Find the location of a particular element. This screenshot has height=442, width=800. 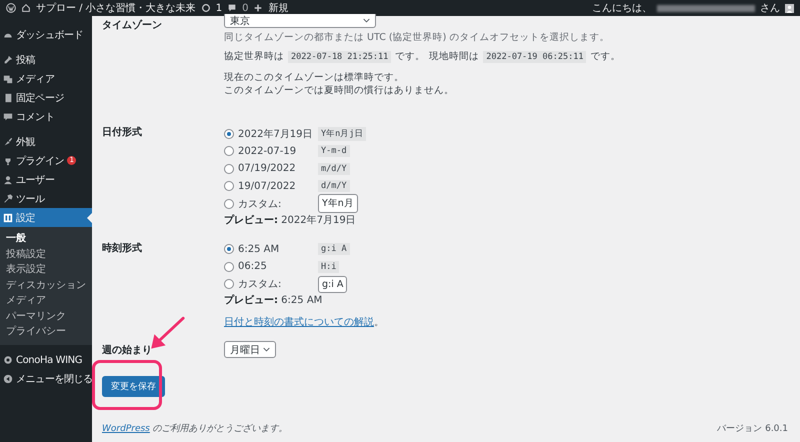

option-label: 19/07/2022 is located at coordinates (267, 186).